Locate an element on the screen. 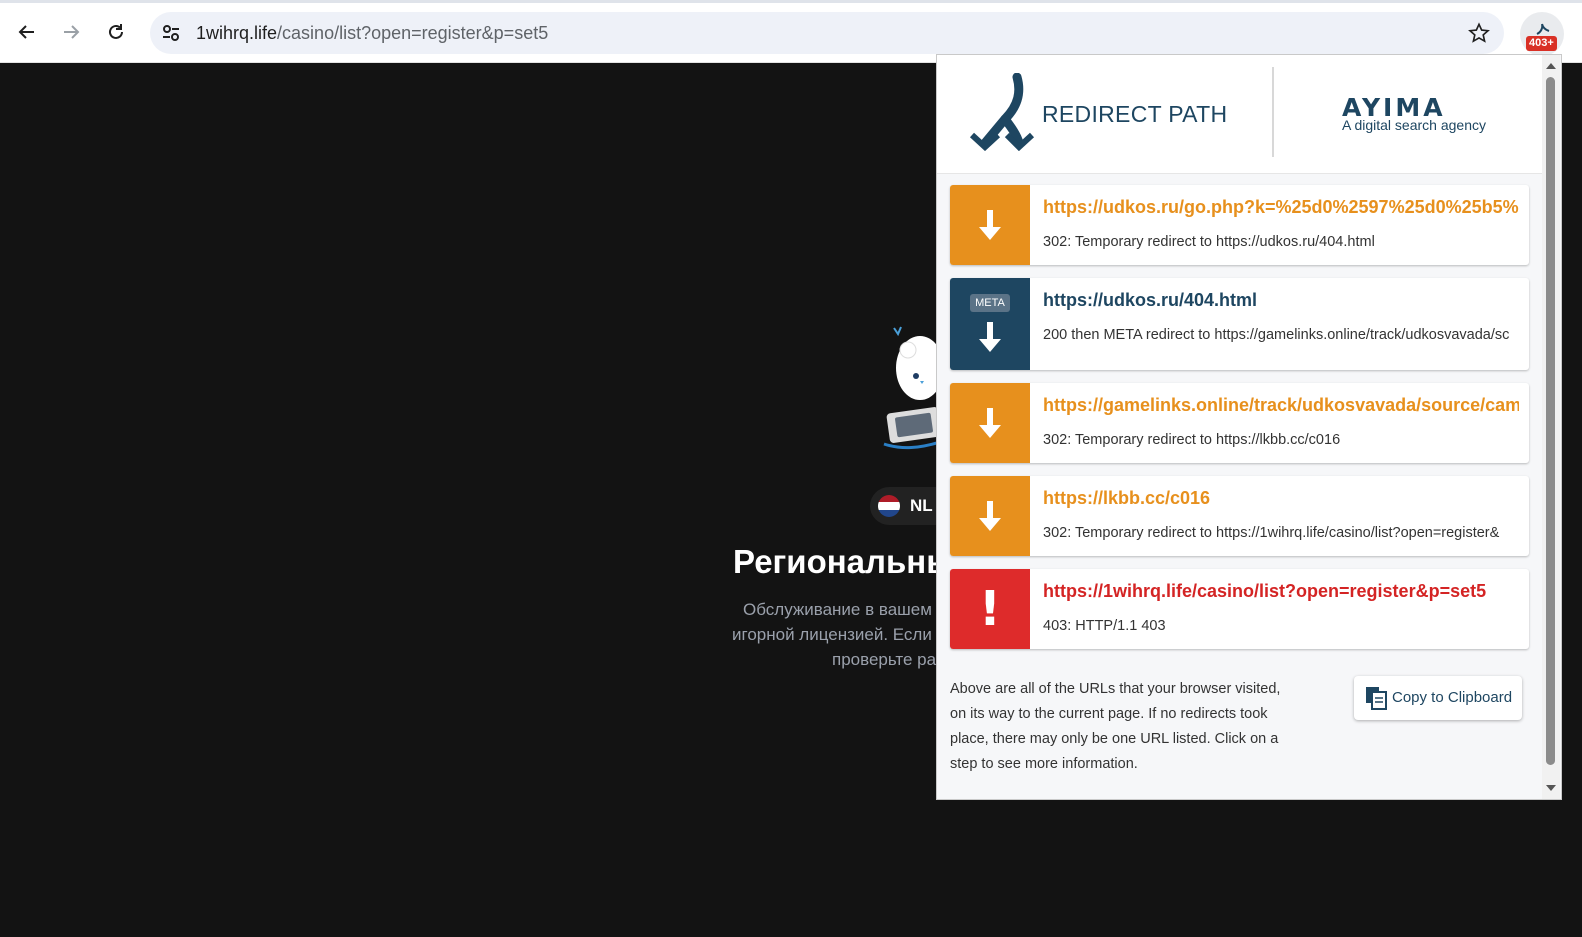  step-description: 403: HTTP/1.1 403 is located at coordinates (1104, 626).